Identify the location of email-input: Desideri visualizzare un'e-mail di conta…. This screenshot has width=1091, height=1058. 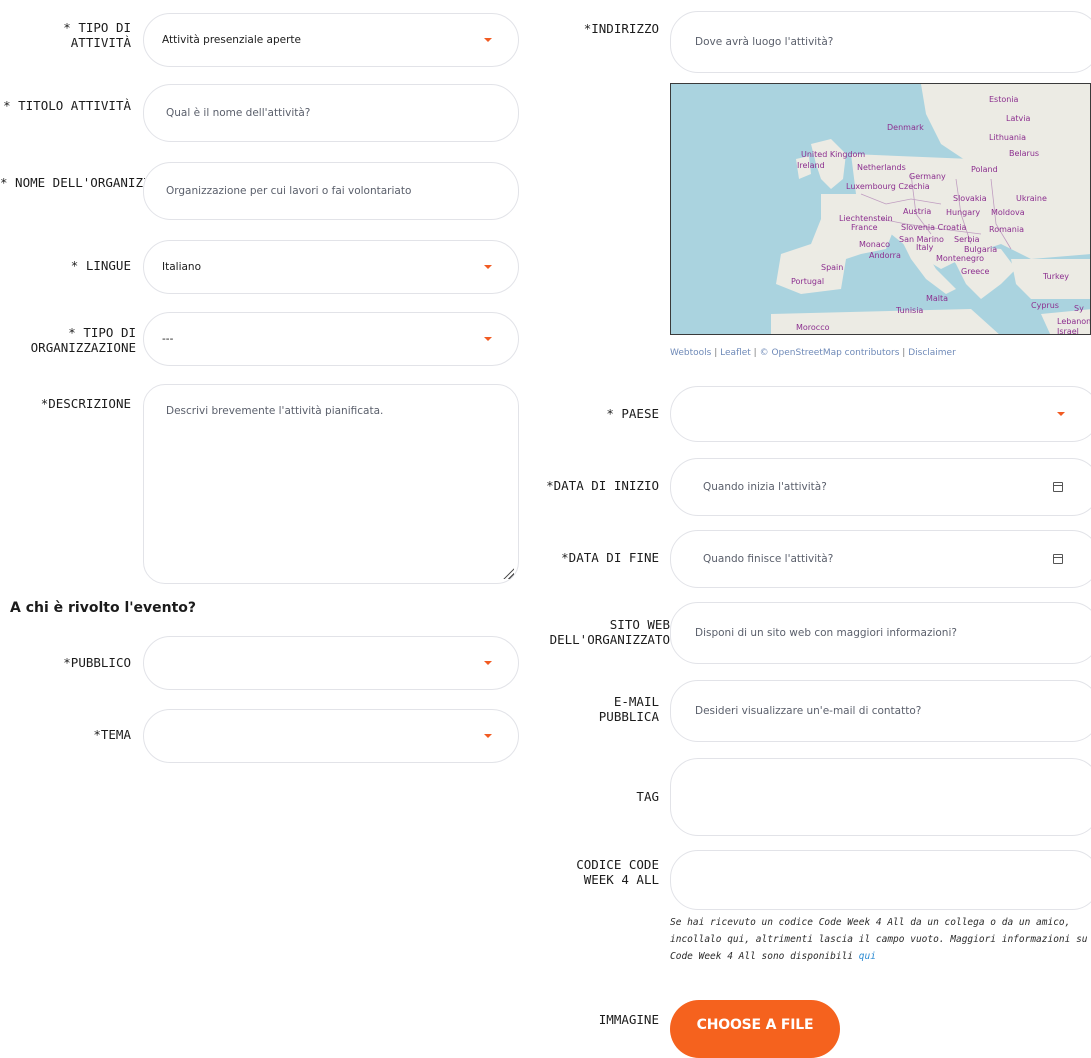
(880, 711).